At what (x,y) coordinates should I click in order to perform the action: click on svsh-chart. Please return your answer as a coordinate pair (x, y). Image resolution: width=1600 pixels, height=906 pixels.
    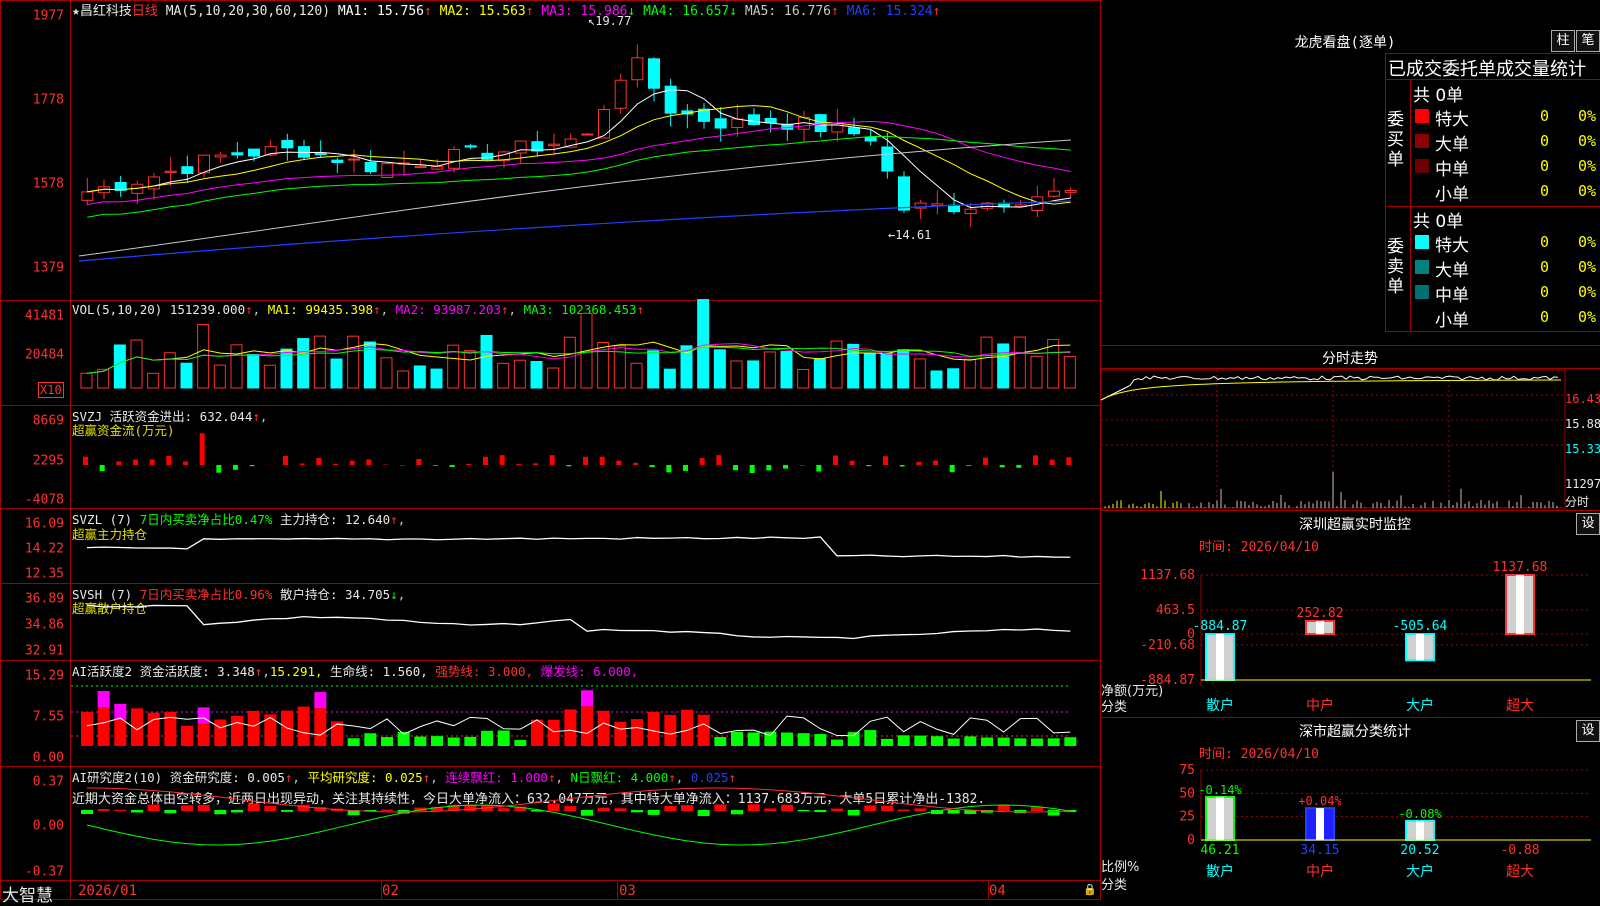
    Looking at the image, I should click on (586, 627).